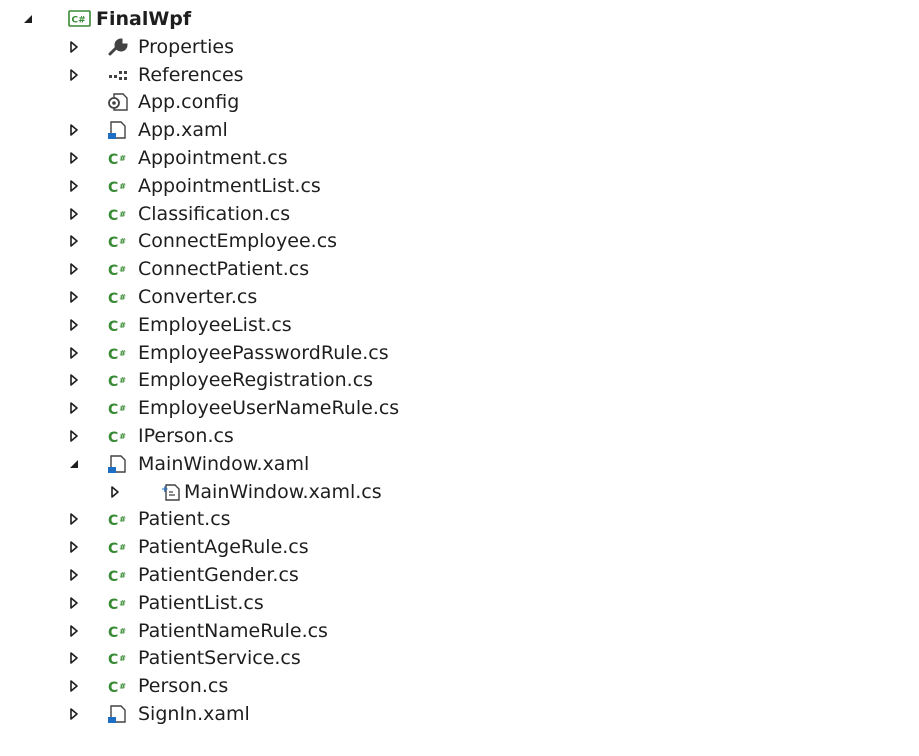 This screenshot has height=756, width=919. Describe the element at coordinates (229, 185) in the screenshot. I see `tree-item-label: AppointmentList.cs` at that location.